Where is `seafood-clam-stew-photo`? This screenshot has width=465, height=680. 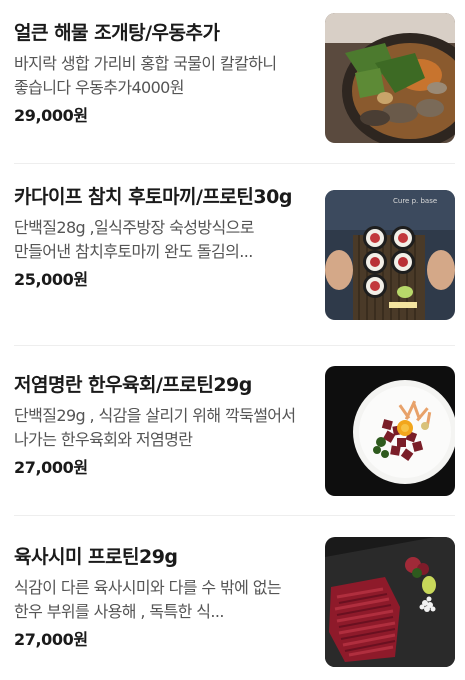
seafood-clam-stew-photo is located at coordinates (390, 78).